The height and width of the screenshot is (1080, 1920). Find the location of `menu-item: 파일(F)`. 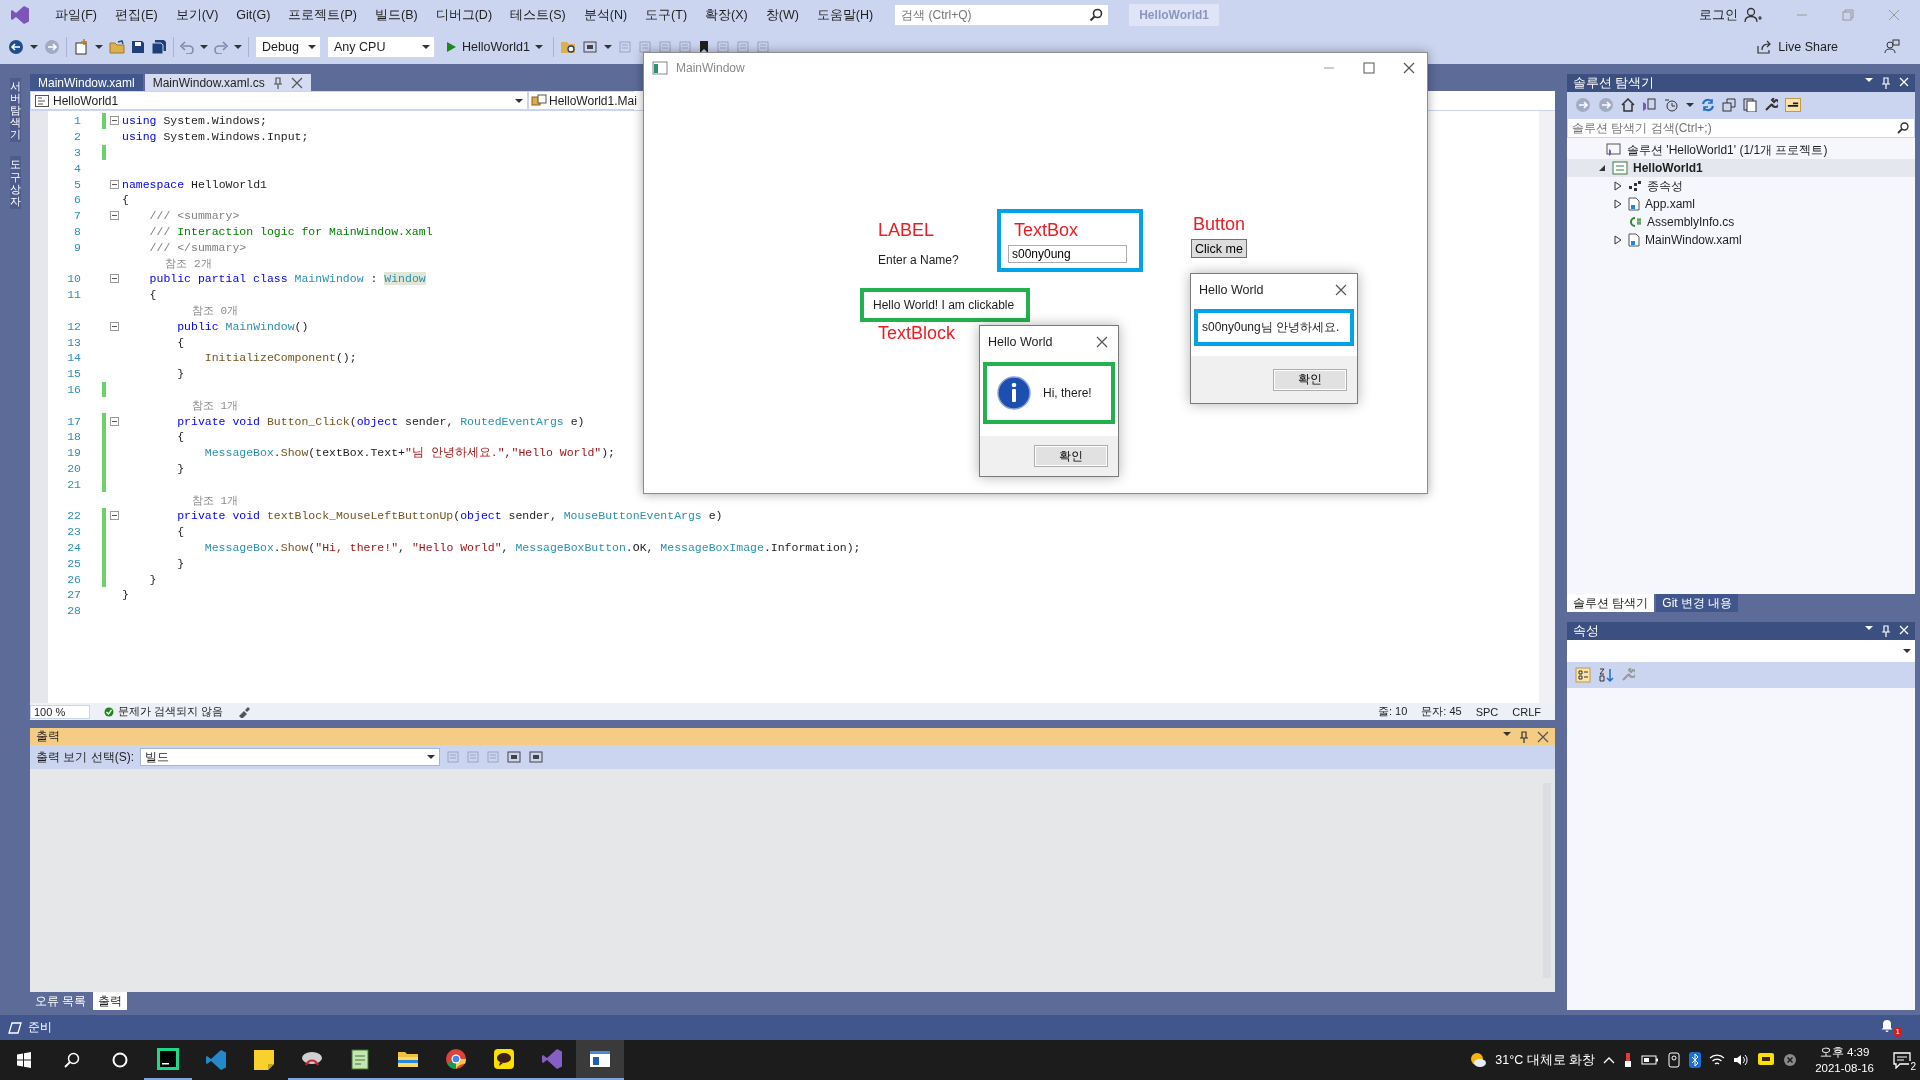

menu-item: 파일(F) is located at coordinates (76, 15).